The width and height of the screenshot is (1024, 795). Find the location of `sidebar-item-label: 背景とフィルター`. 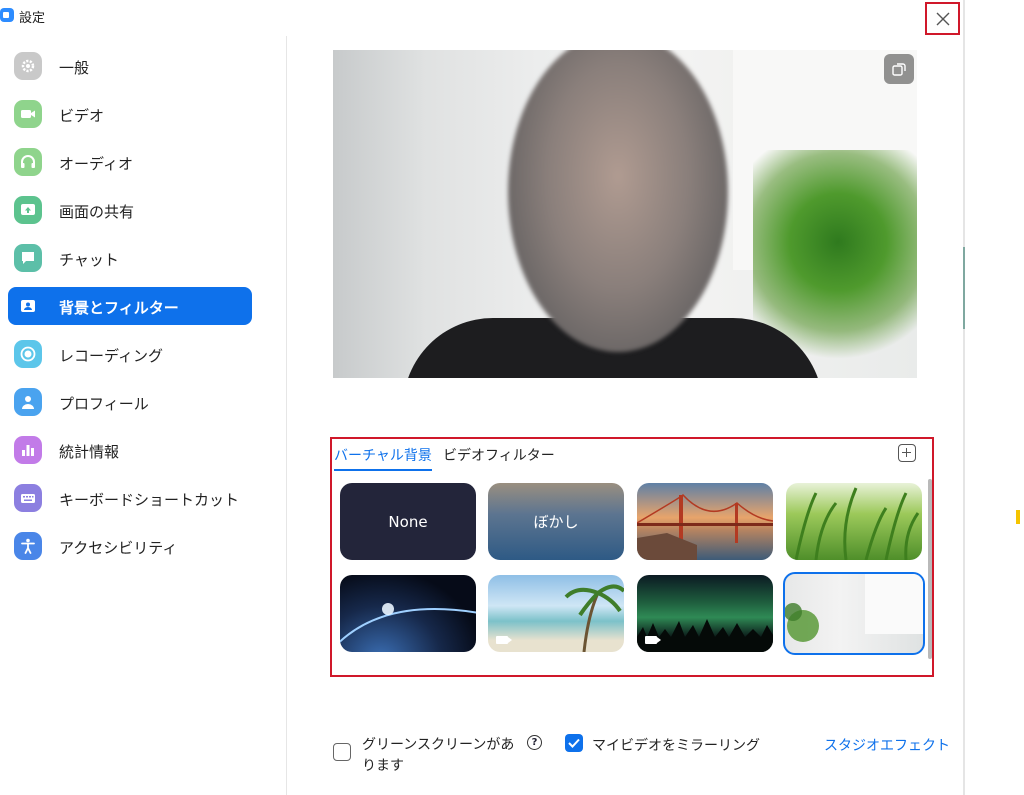

sidebar-item-label: 背景とフィルター is located at coordinates (119, 308).